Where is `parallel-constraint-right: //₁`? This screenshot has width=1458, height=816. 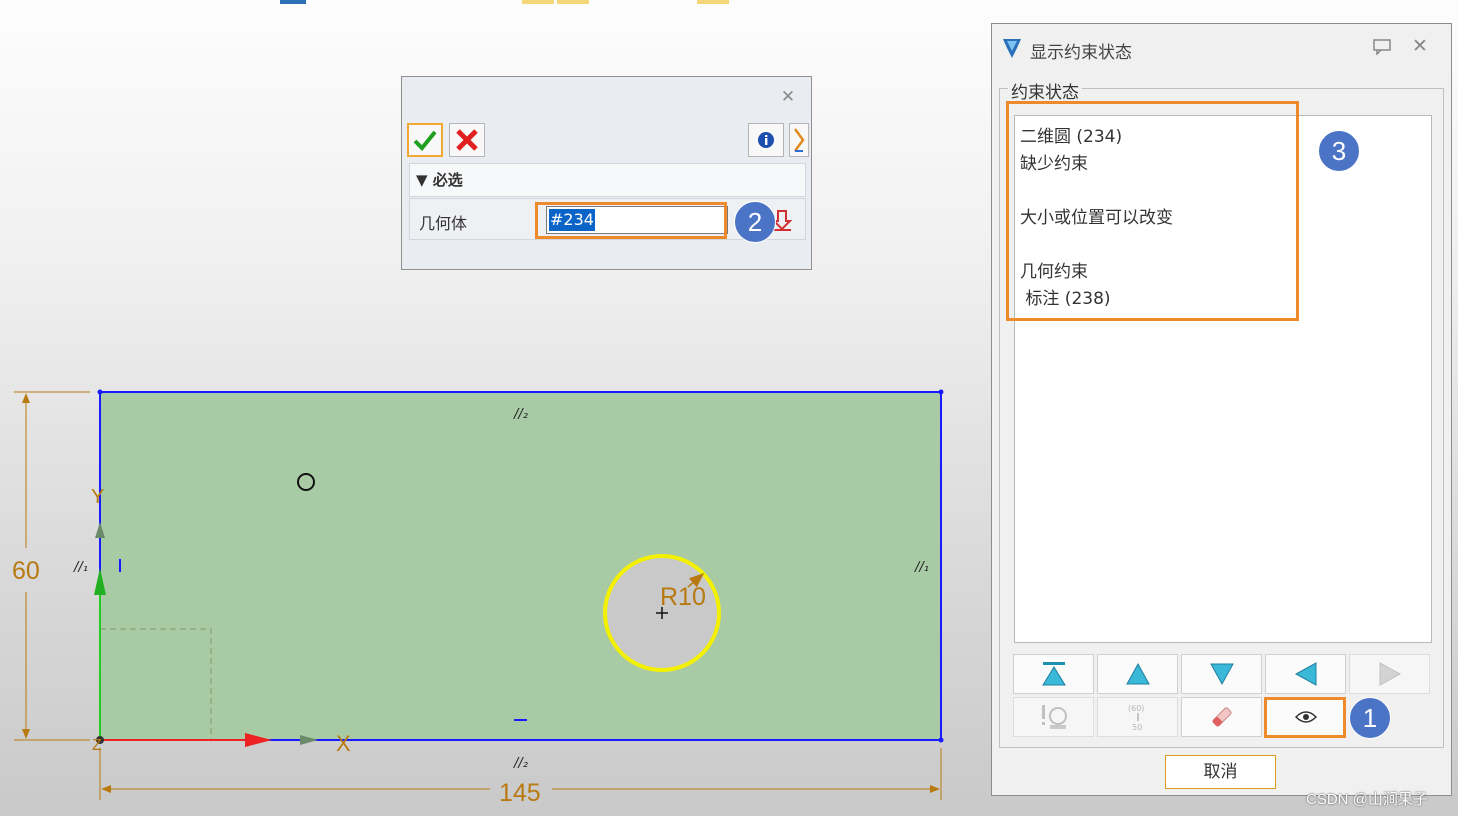 parallel-constraint-right: //₁ is located at coordinates (921, 567).